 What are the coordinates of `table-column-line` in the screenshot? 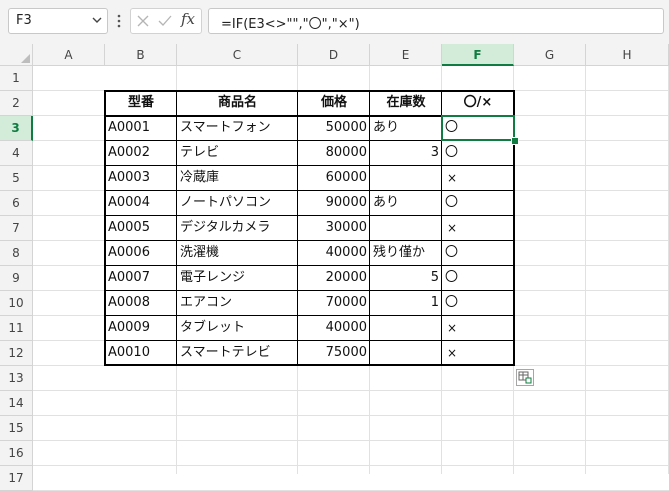 It's located at (369, 227).